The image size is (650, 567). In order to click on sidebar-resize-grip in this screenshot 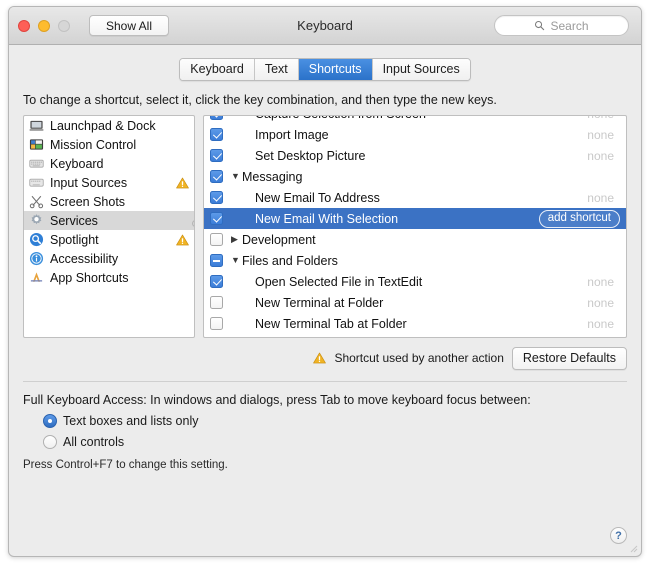, I will do `click(193, 223)`.